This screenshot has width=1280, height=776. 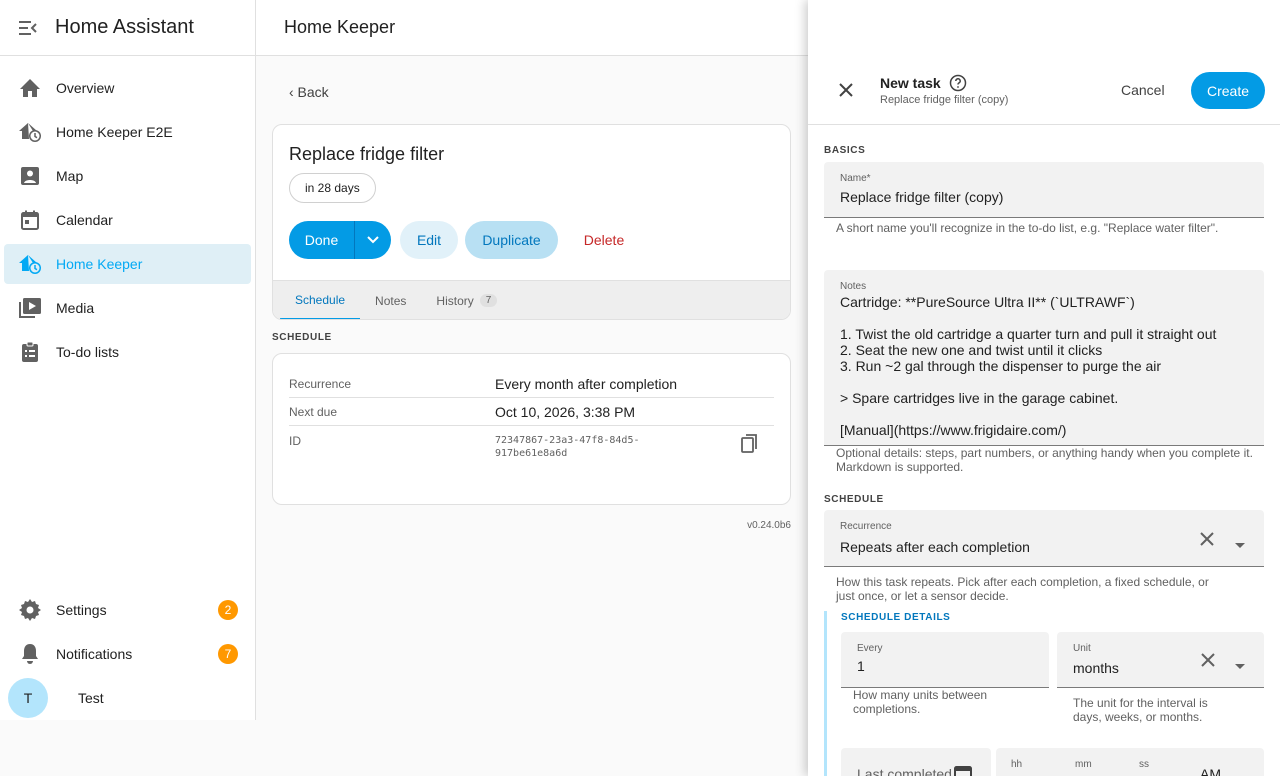 What do you see at coordinates (769, 525) in the screenshot?
I see `version-label: v0.24.0b6` at bounding box center [769, 525].